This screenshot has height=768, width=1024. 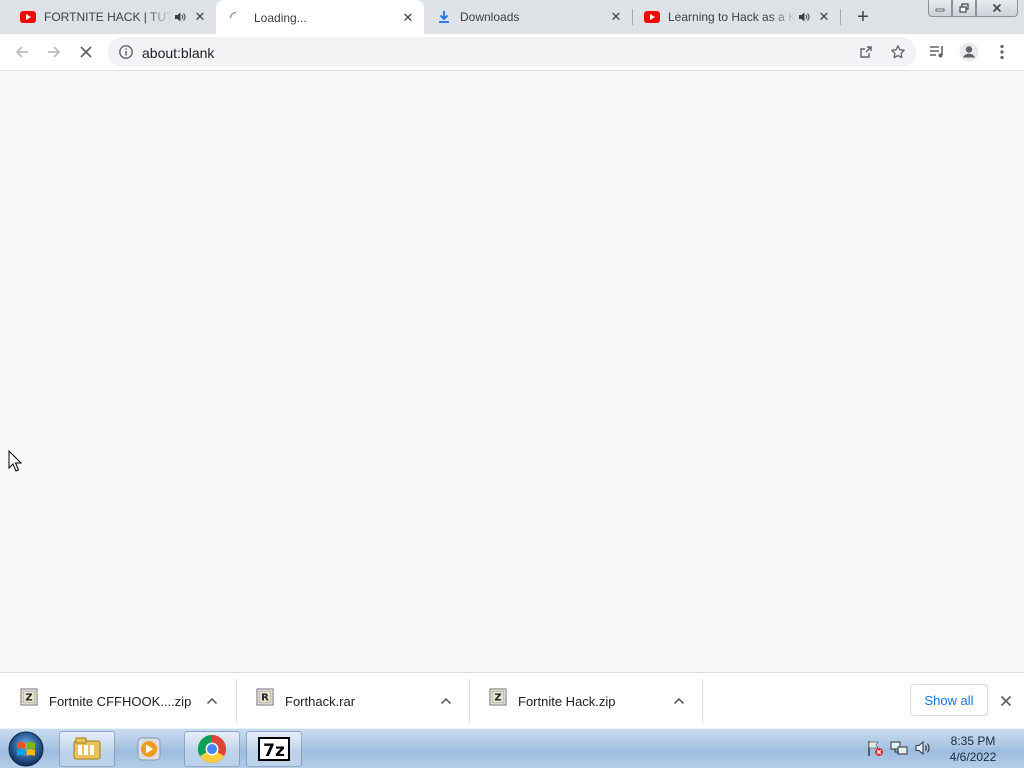 I want to click on rar-archive-icon: R, so click(x=265, y=697).